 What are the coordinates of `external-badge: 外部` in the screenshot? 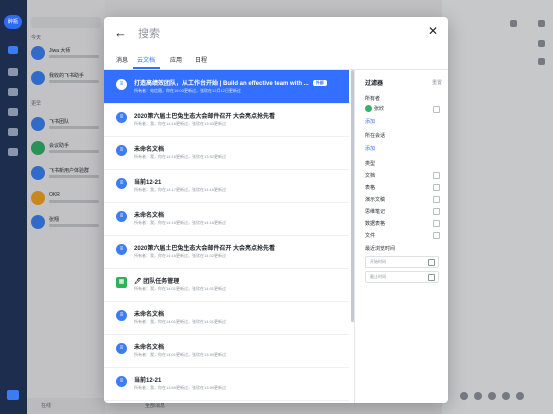 It's located at (319, 83).